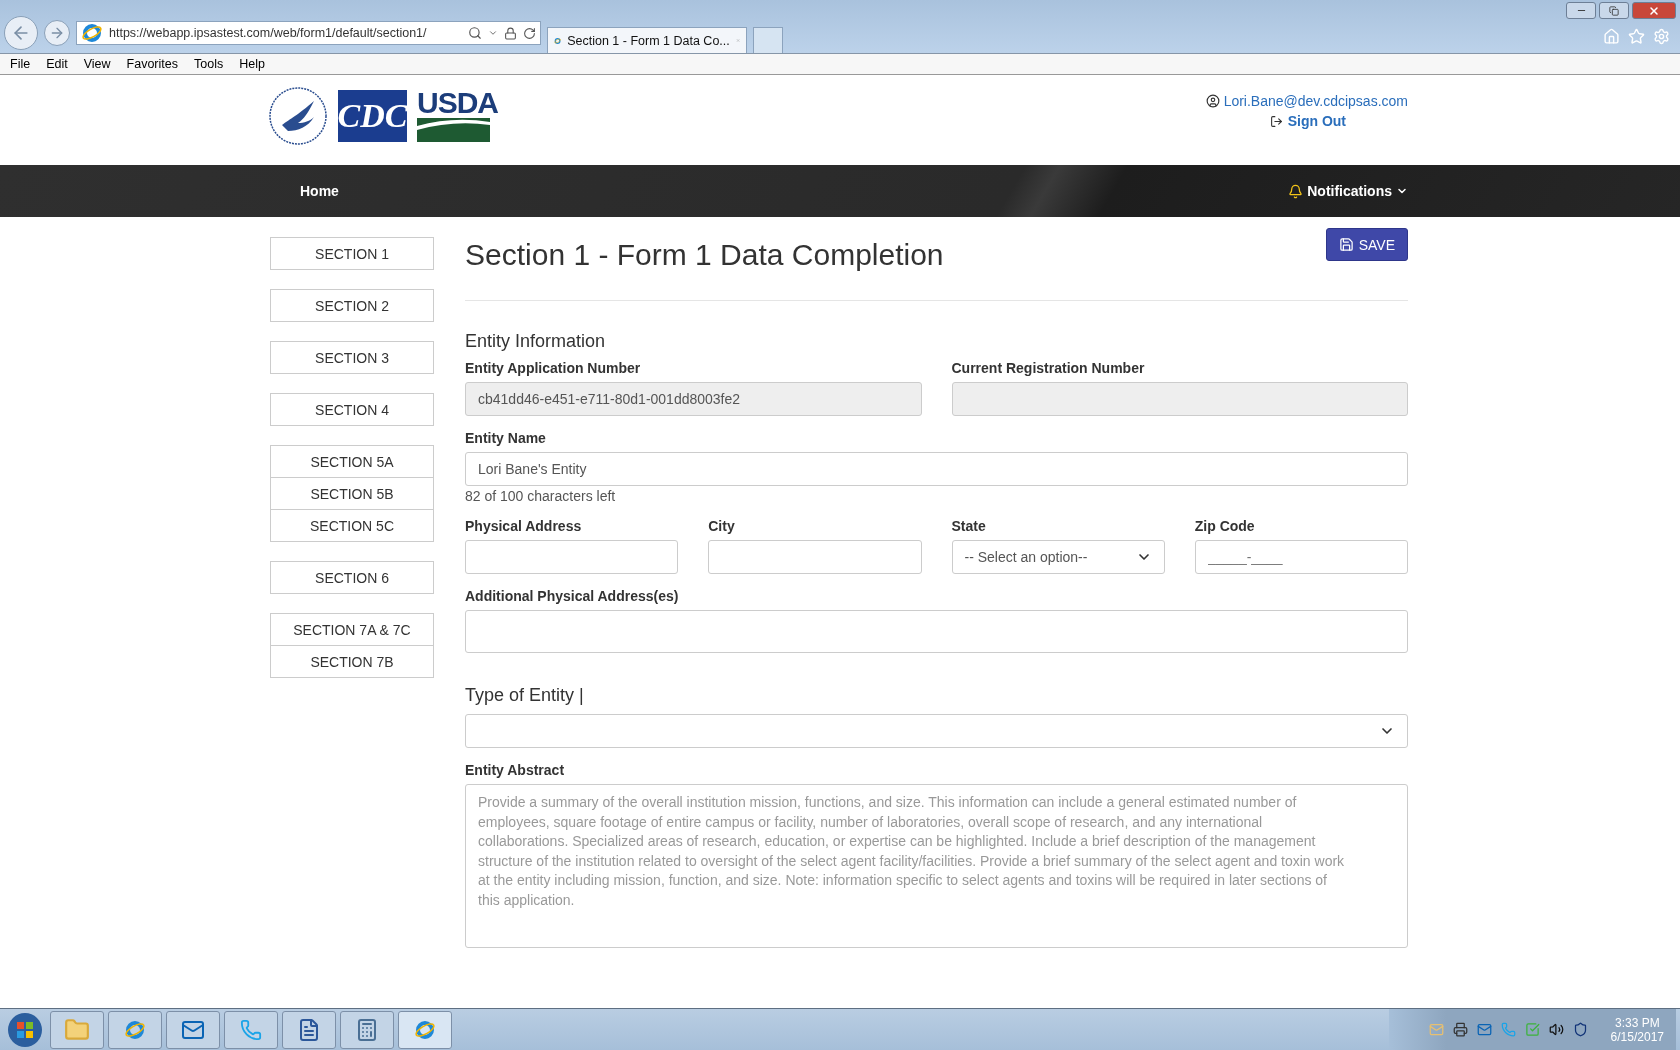  Describe the element at coordinates (1581, 10) in the screenshot. I see `minimize-button` at that location.